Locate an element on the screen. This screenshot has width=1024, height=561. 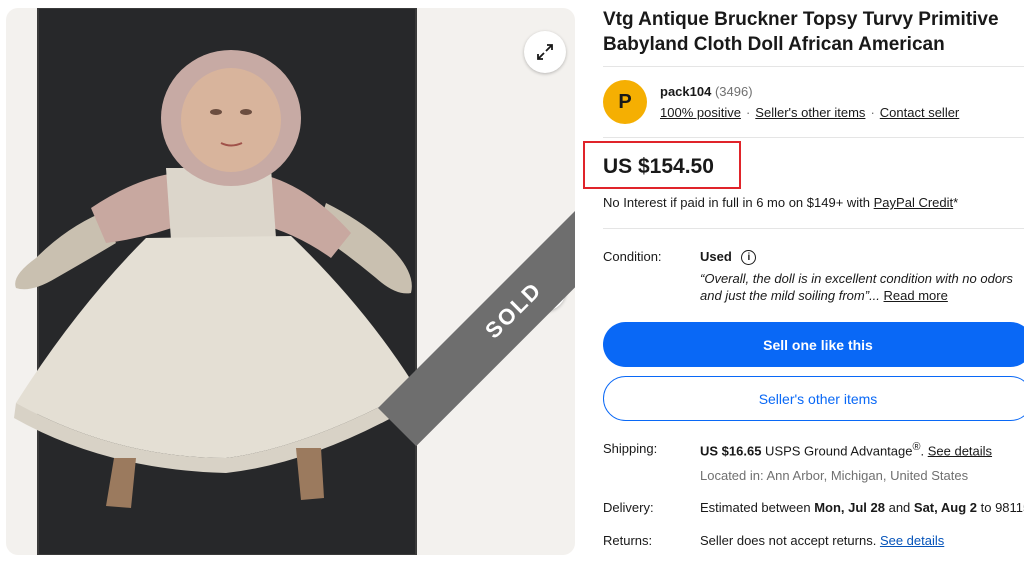
sell-one-like-this-button: Sell one like this is located at coordinates (813, 344).